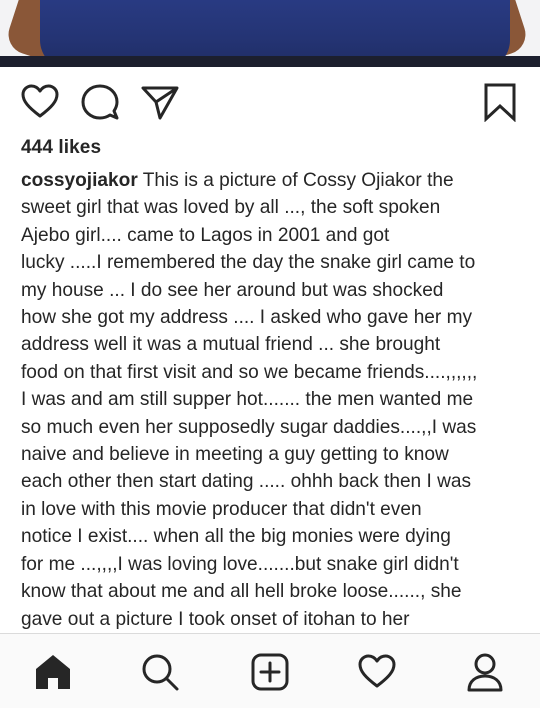 This screenshot has width=540, height=708. I want to click on post-action-bar, so click(270, 102).